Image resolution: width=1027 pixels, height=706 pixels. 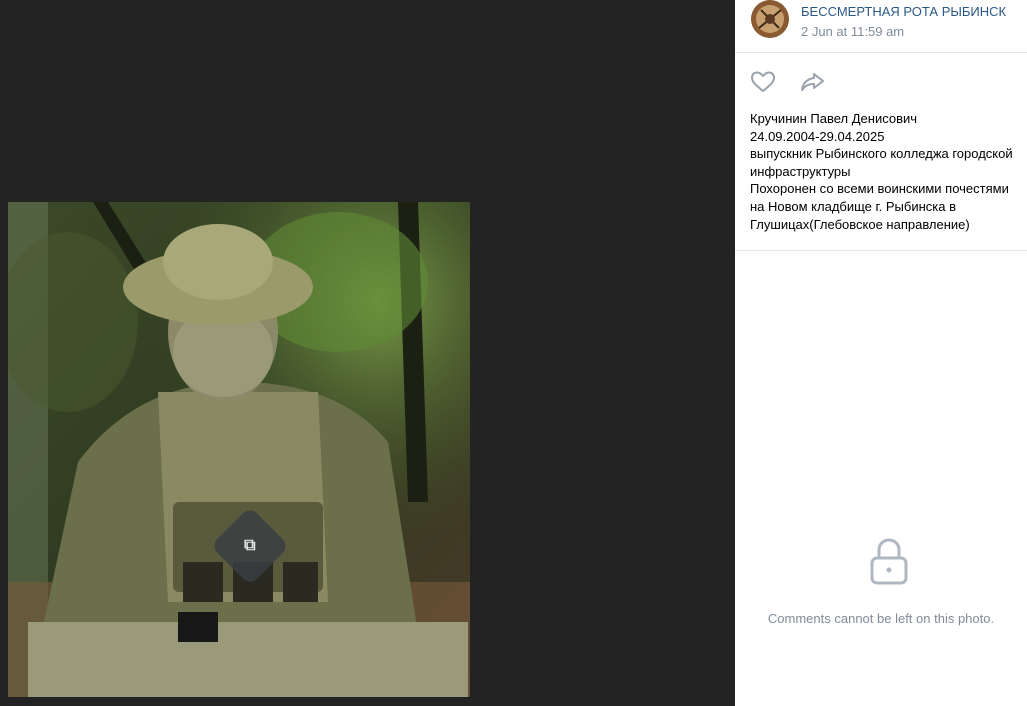 What do you see at coordinates (770, 19) in the screenshot?
I see `avatar` at bounding box center [770, 19].